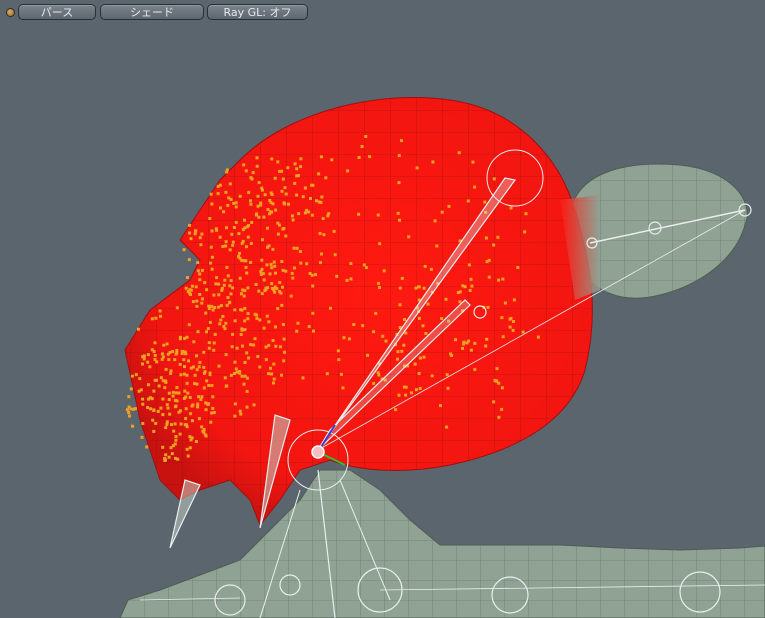 This screenshot has width=765, height=618. What do you see at coordinates (152, 12) in the screenshot?
I see `shading-mode-button: シェード` at bounding box center [152, 12].